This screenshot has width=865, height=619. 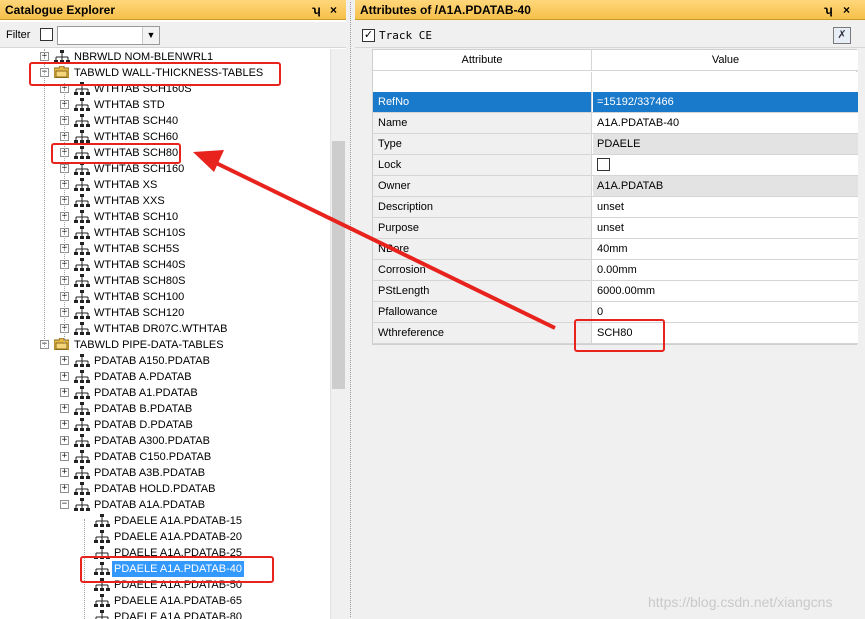 What do you see at coordinates (152, 457) in the screenshot?
I see `tree-node-label: PDATAB C150.PDATAB` at bounding box center [152, 457].